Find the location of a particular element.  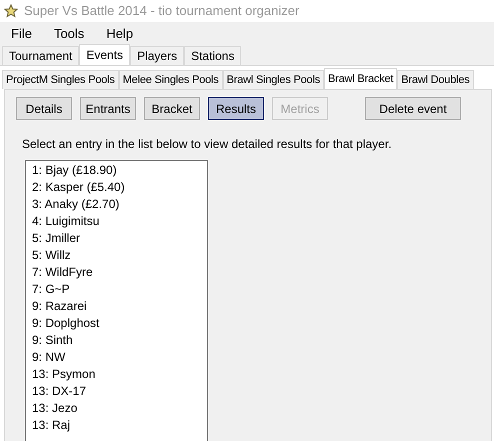

toolbar-button: Results is located at coordinates (236, 108).